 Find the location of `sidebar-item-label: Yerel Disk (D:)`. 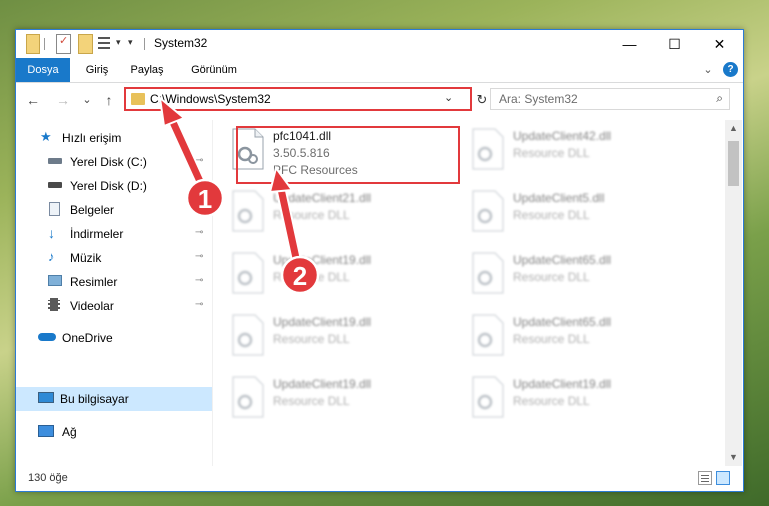

sidebar-item-label: Yerel Disk (D:) is located at coordinates (108, 186).